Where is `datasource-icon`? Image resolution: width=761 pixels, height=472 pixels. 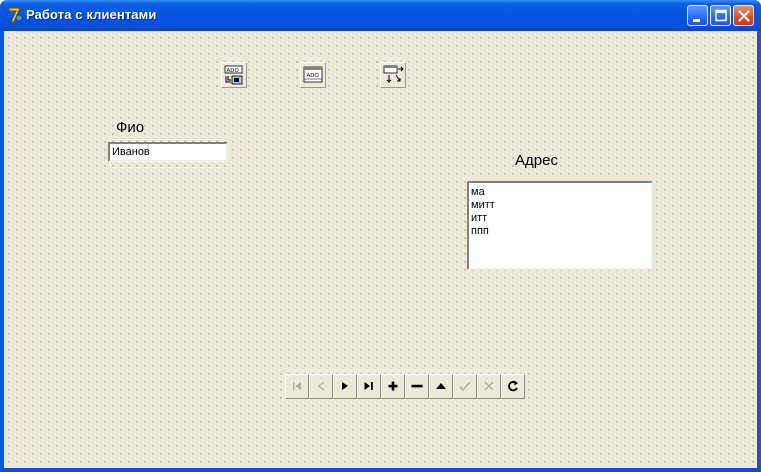
datasource-icon is located at coordinates (393, 74).